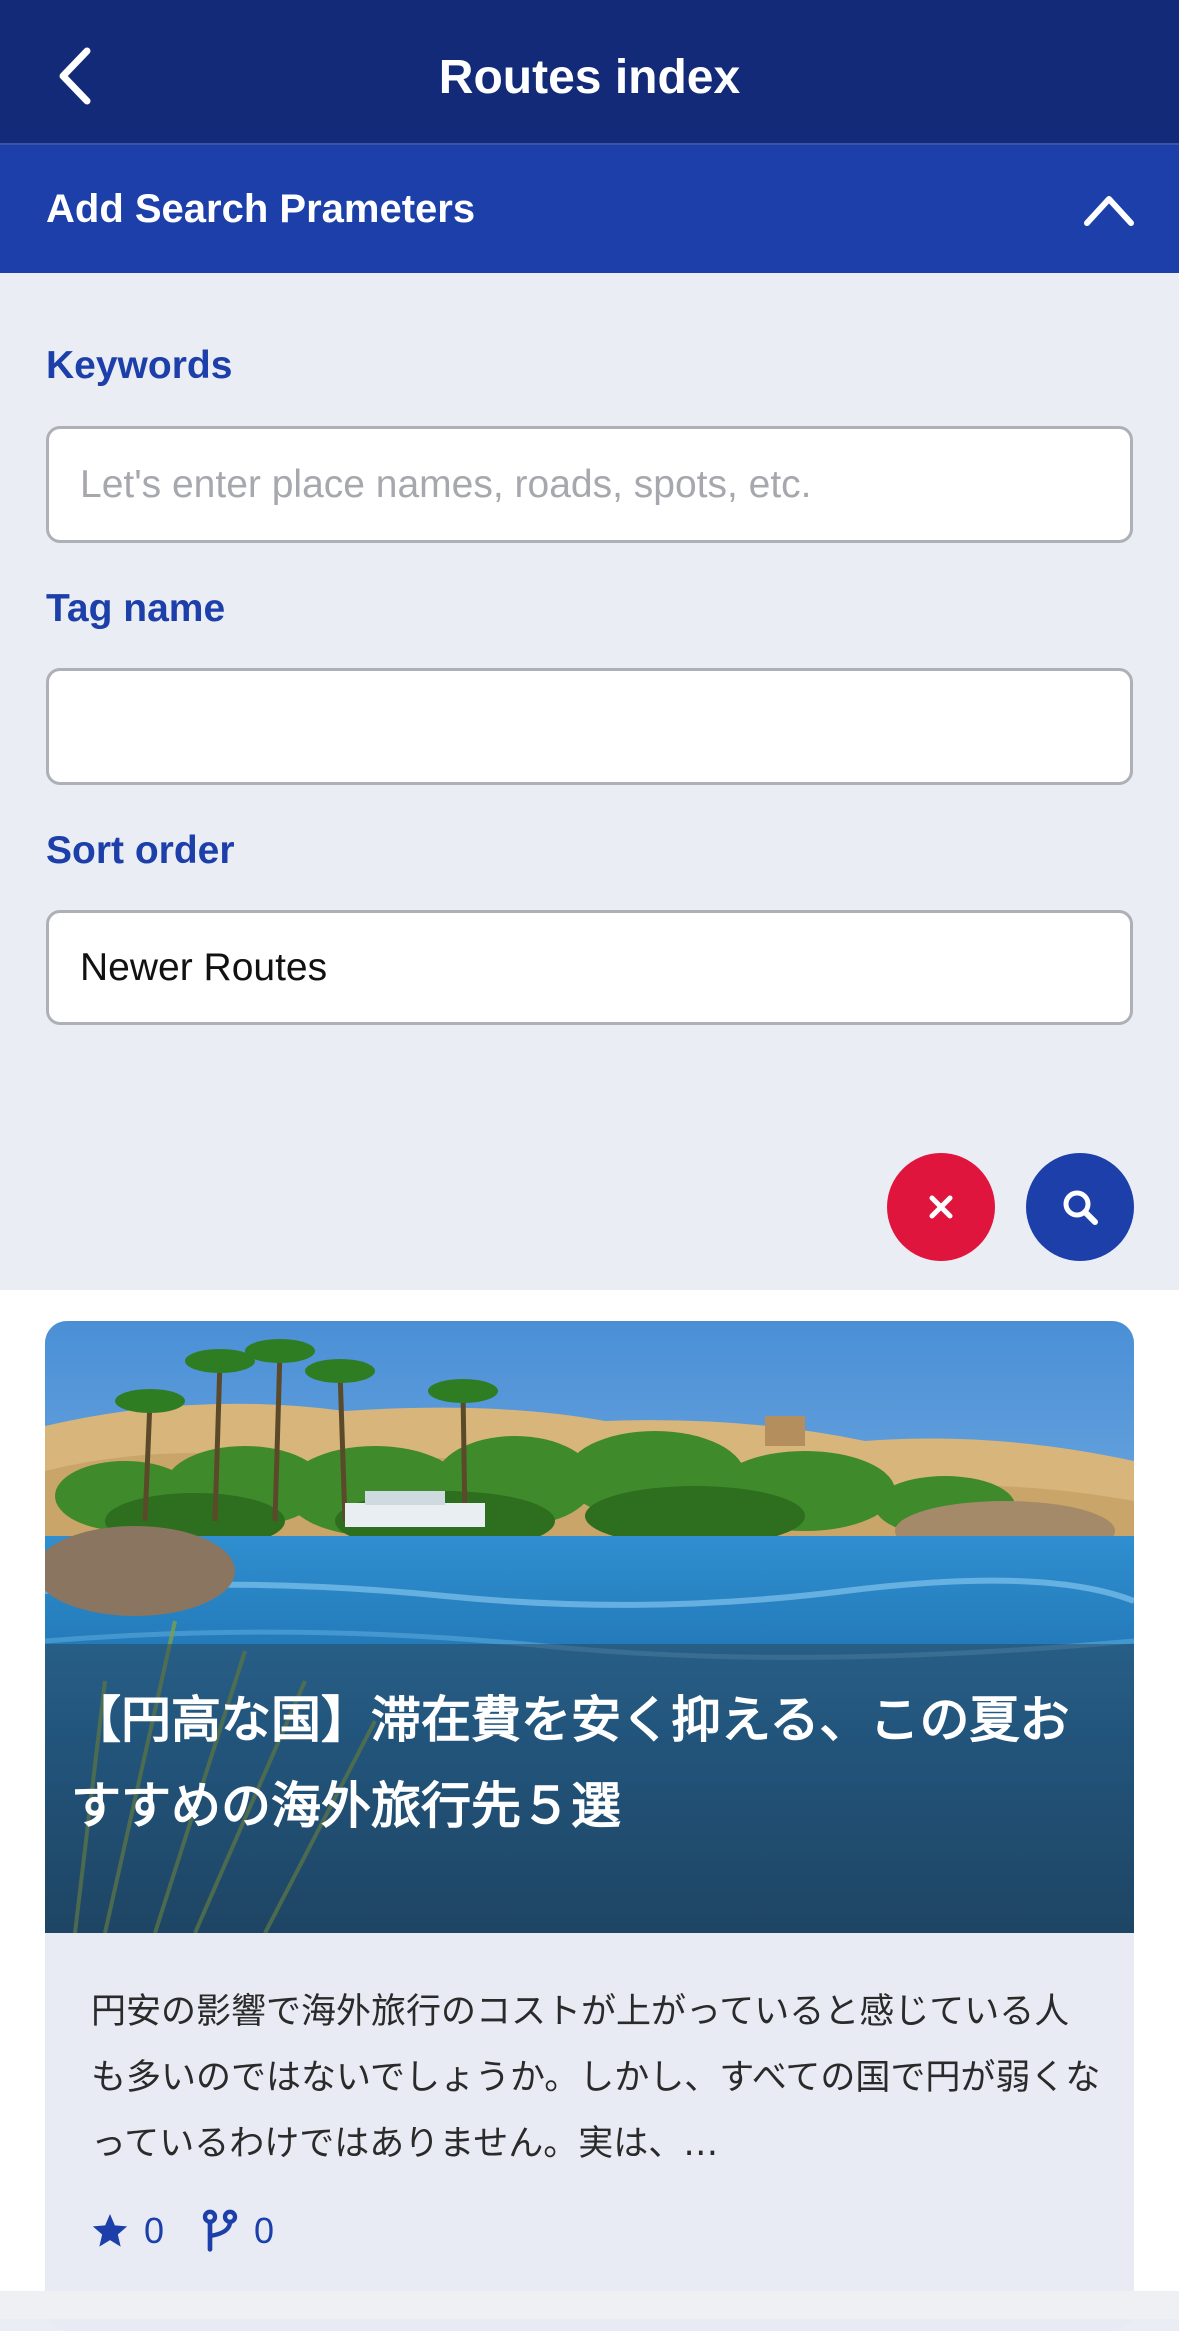  What do you see at coordinates (589, 726) in the screenshot?
I see `tag-name-input` at bounding box center [589, 726].